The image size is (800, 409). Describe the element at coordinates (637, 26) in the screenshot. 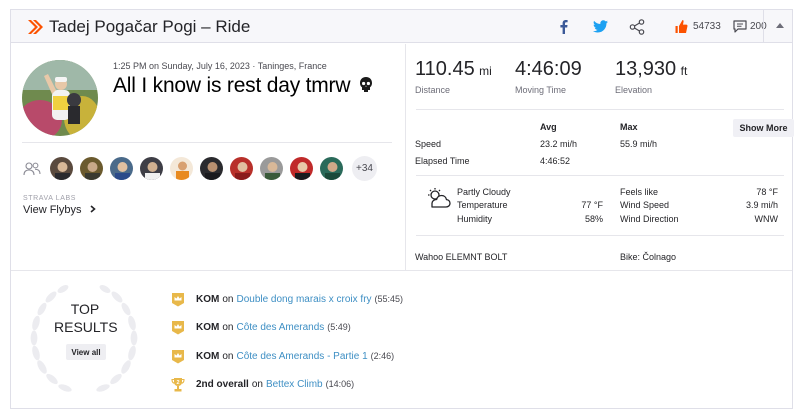

I see `share-icon` at that location.